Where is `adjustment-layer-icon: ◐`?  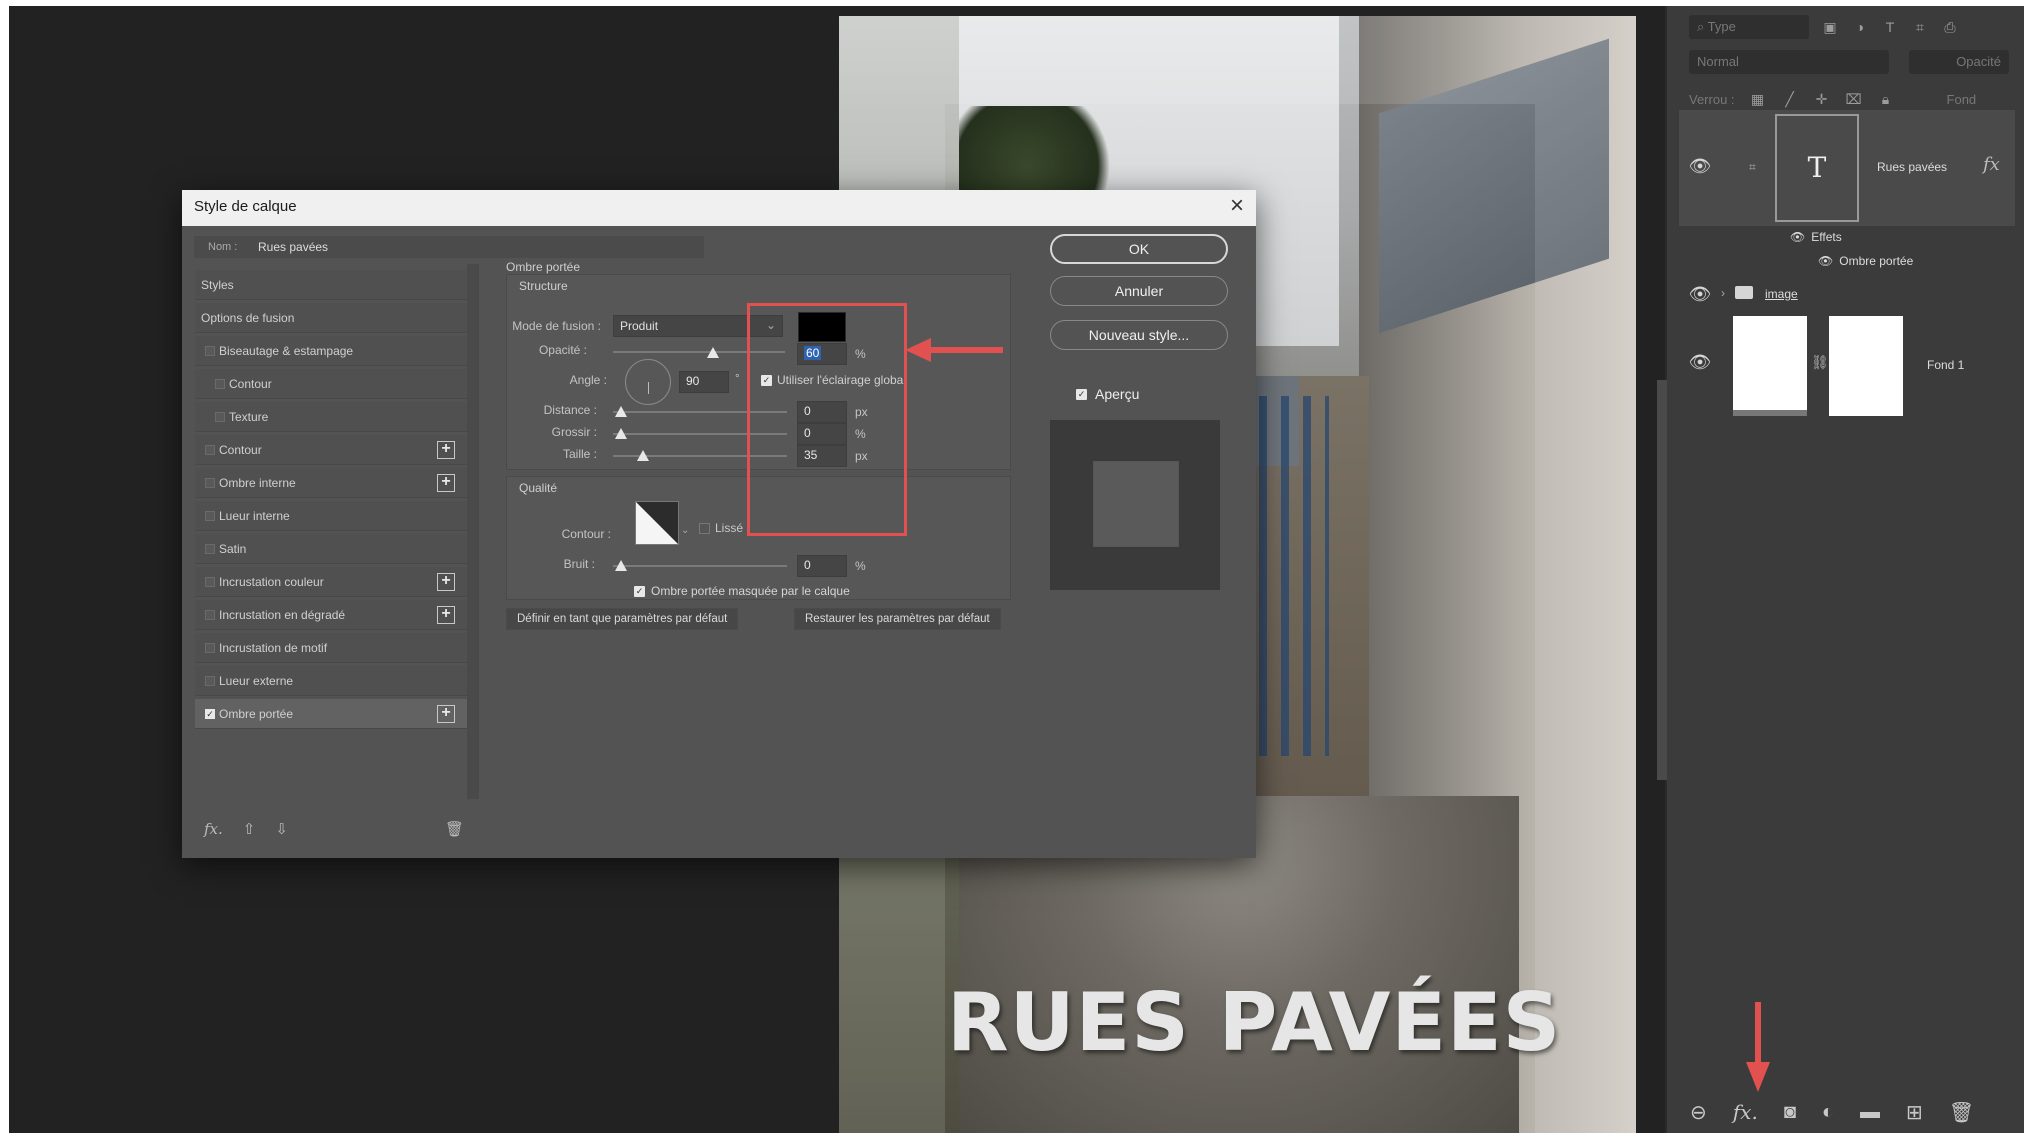
adjustment-layer-icon: ◐ is located at coordinates (1828, 1112).